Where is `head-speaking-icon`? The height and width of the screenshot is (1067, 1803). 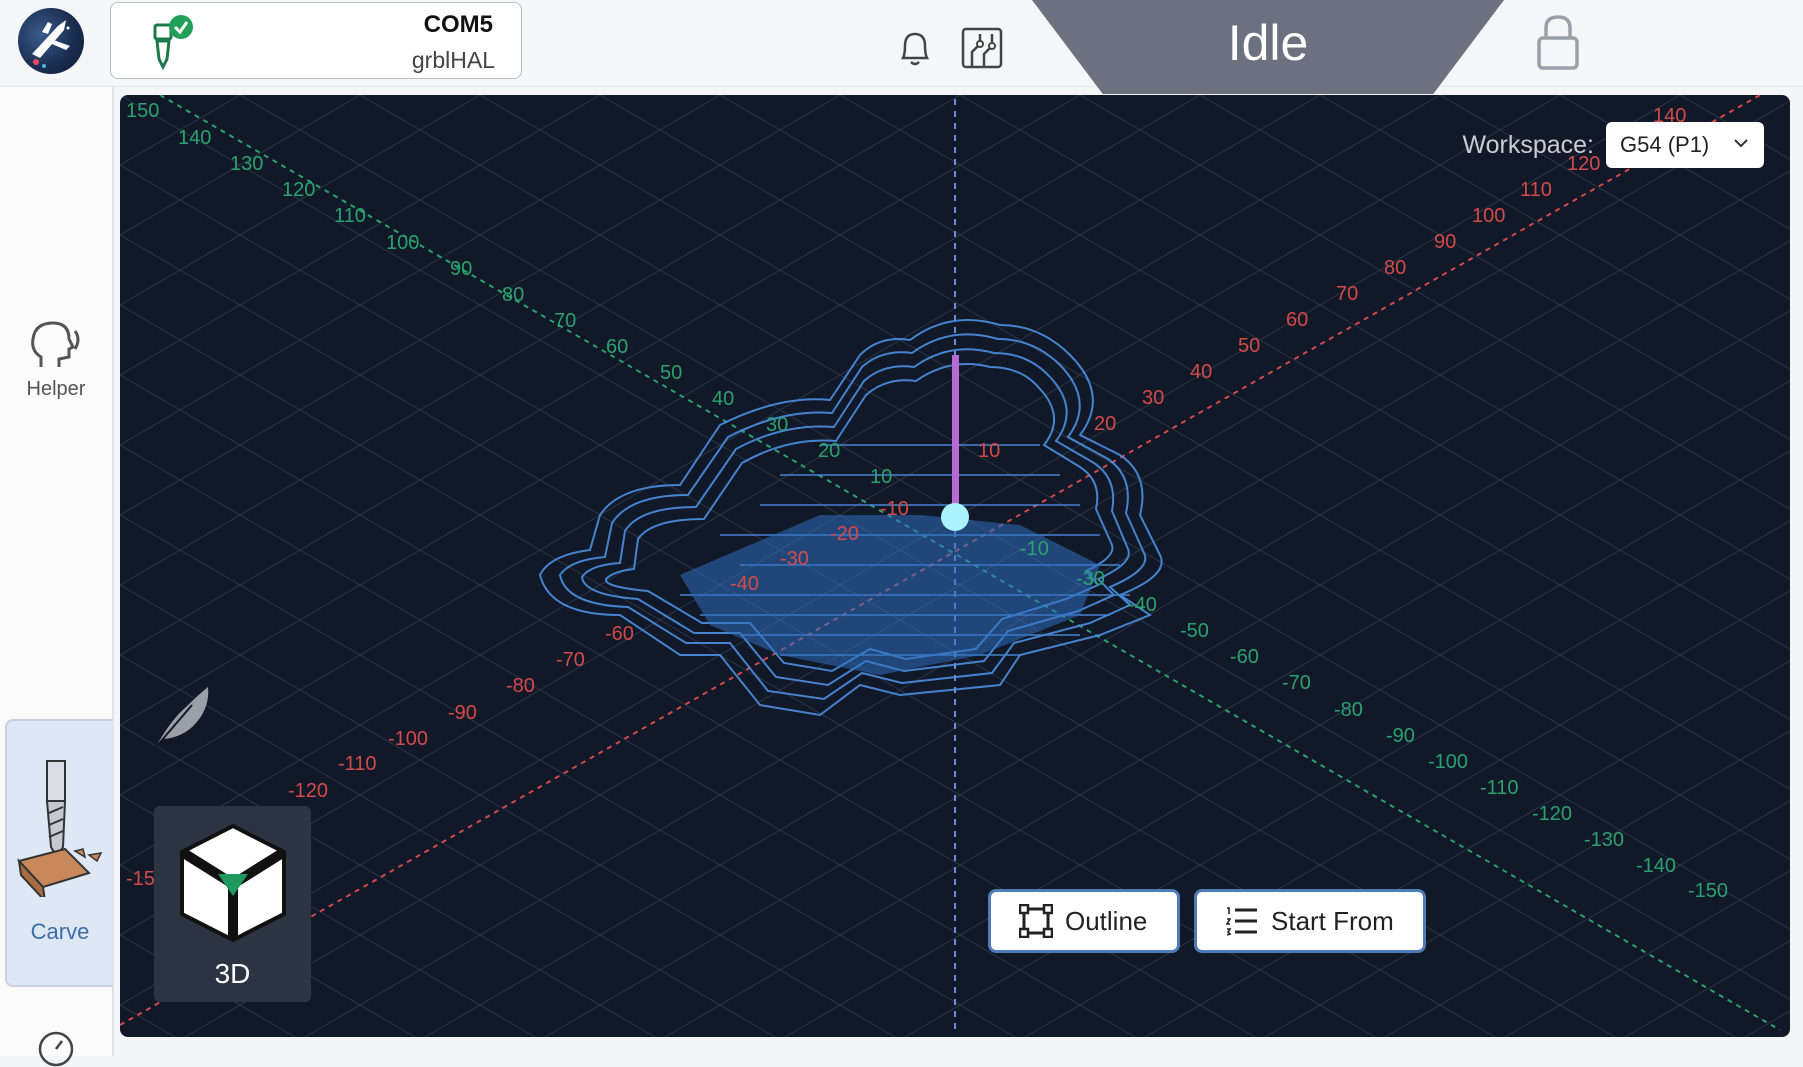 head-speaking-icon is located at coordinates (55, 344).